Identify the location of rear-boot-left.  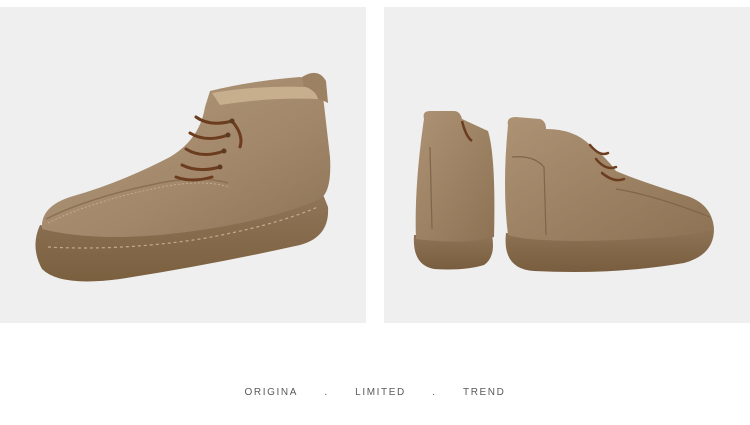
(454, 190).